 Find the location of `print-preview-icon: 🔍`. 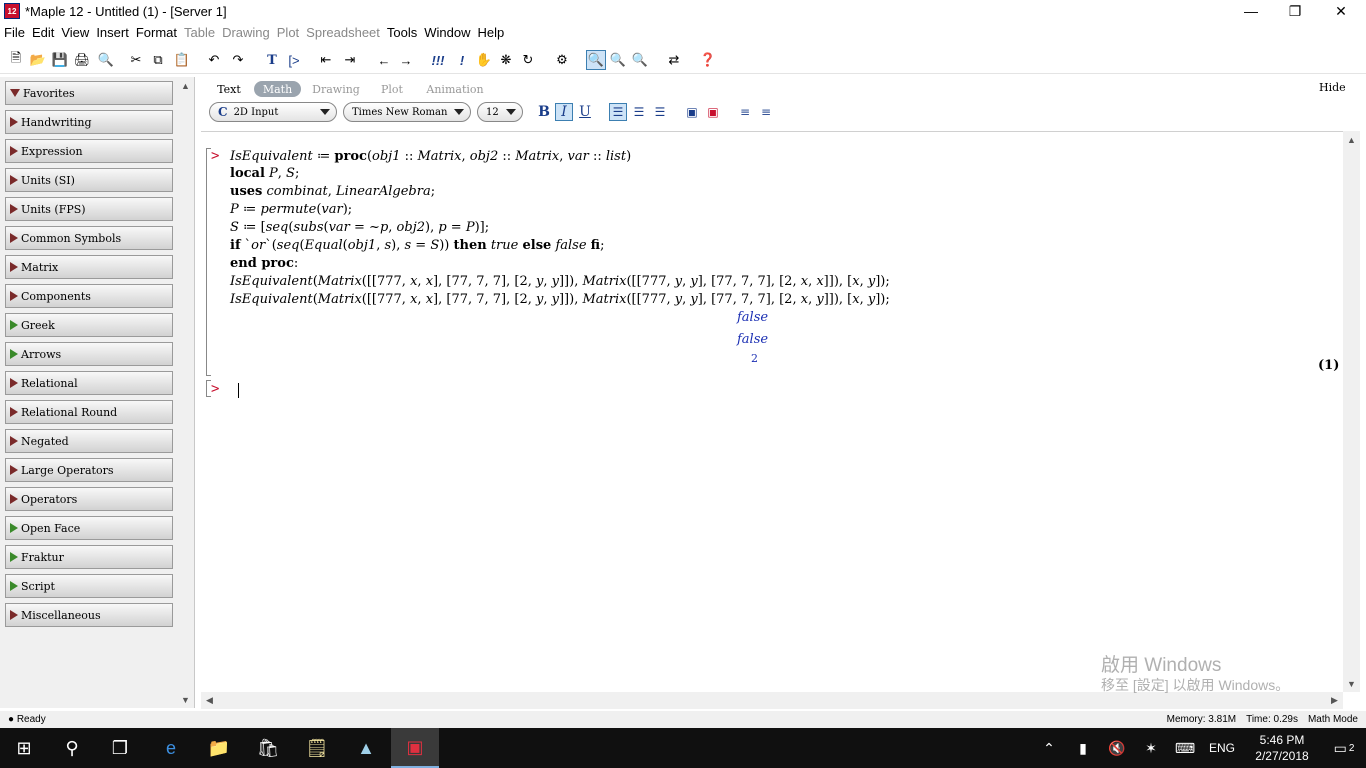

print-preview-icon: 🔍 is located at coordinates (106, 60).